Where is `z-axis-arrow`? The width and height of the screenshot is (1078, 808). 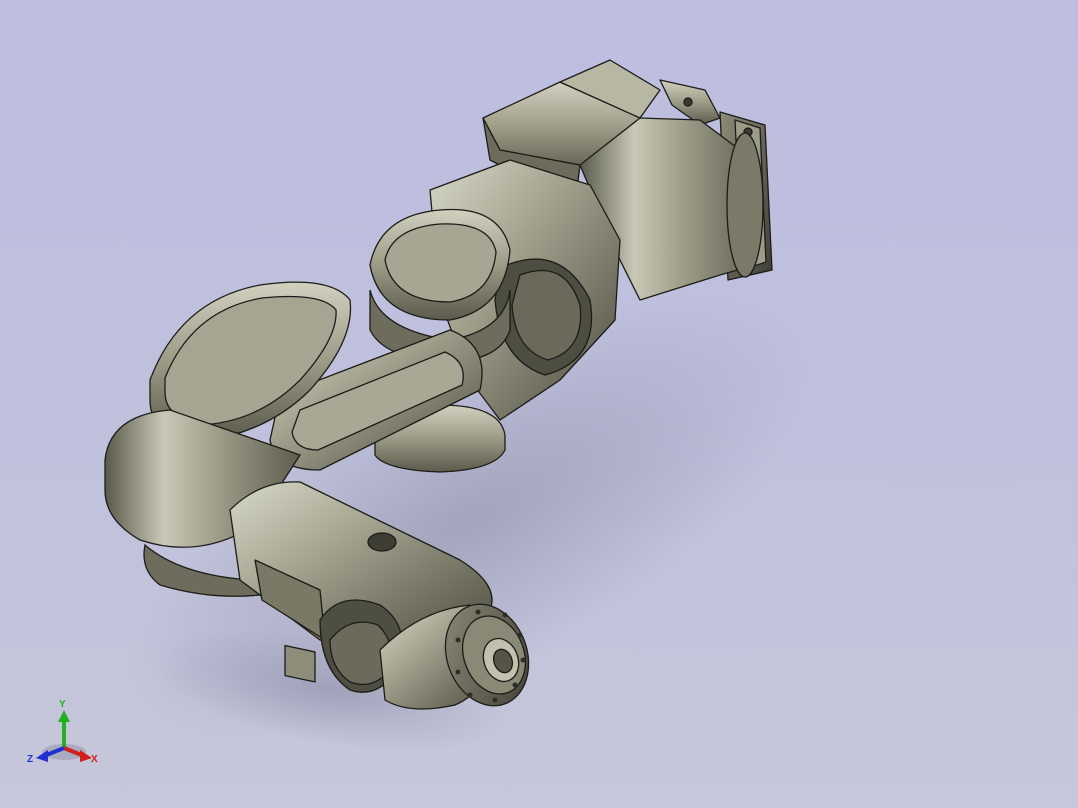 z-axis-arrow is located at coordinates (42, 756).